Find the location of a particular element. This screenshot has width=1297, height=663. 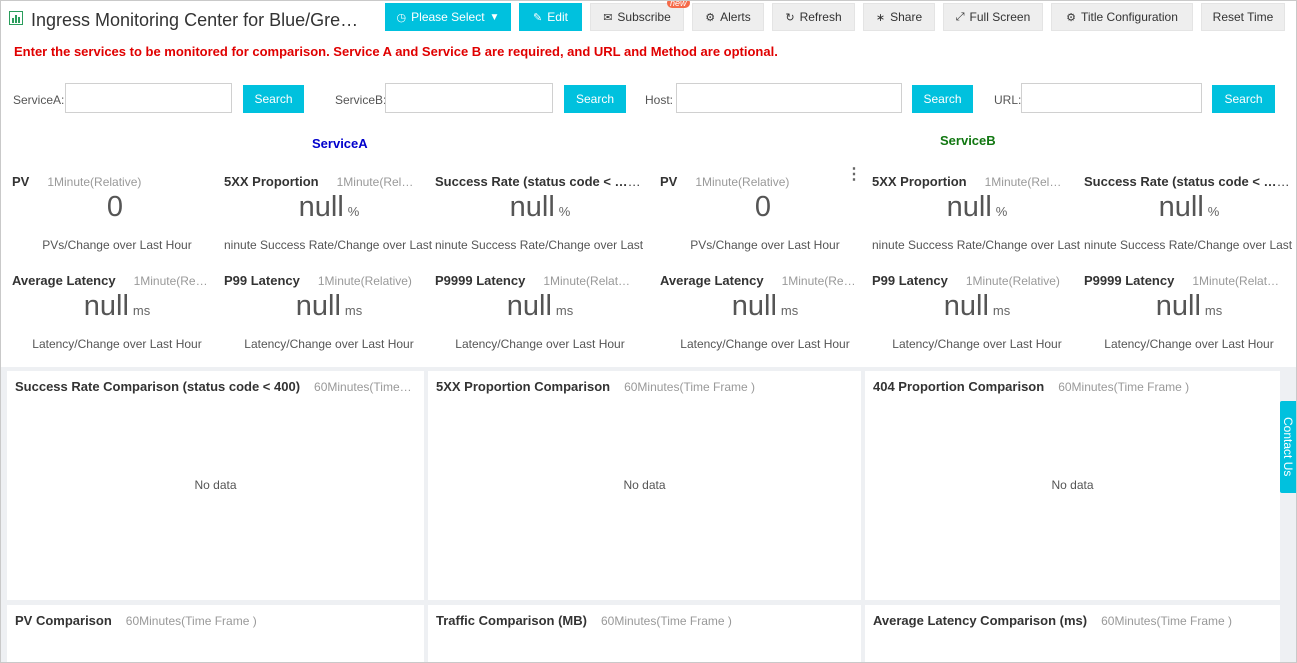

refresh-label: Refresh is located at coordinates (820, 17).